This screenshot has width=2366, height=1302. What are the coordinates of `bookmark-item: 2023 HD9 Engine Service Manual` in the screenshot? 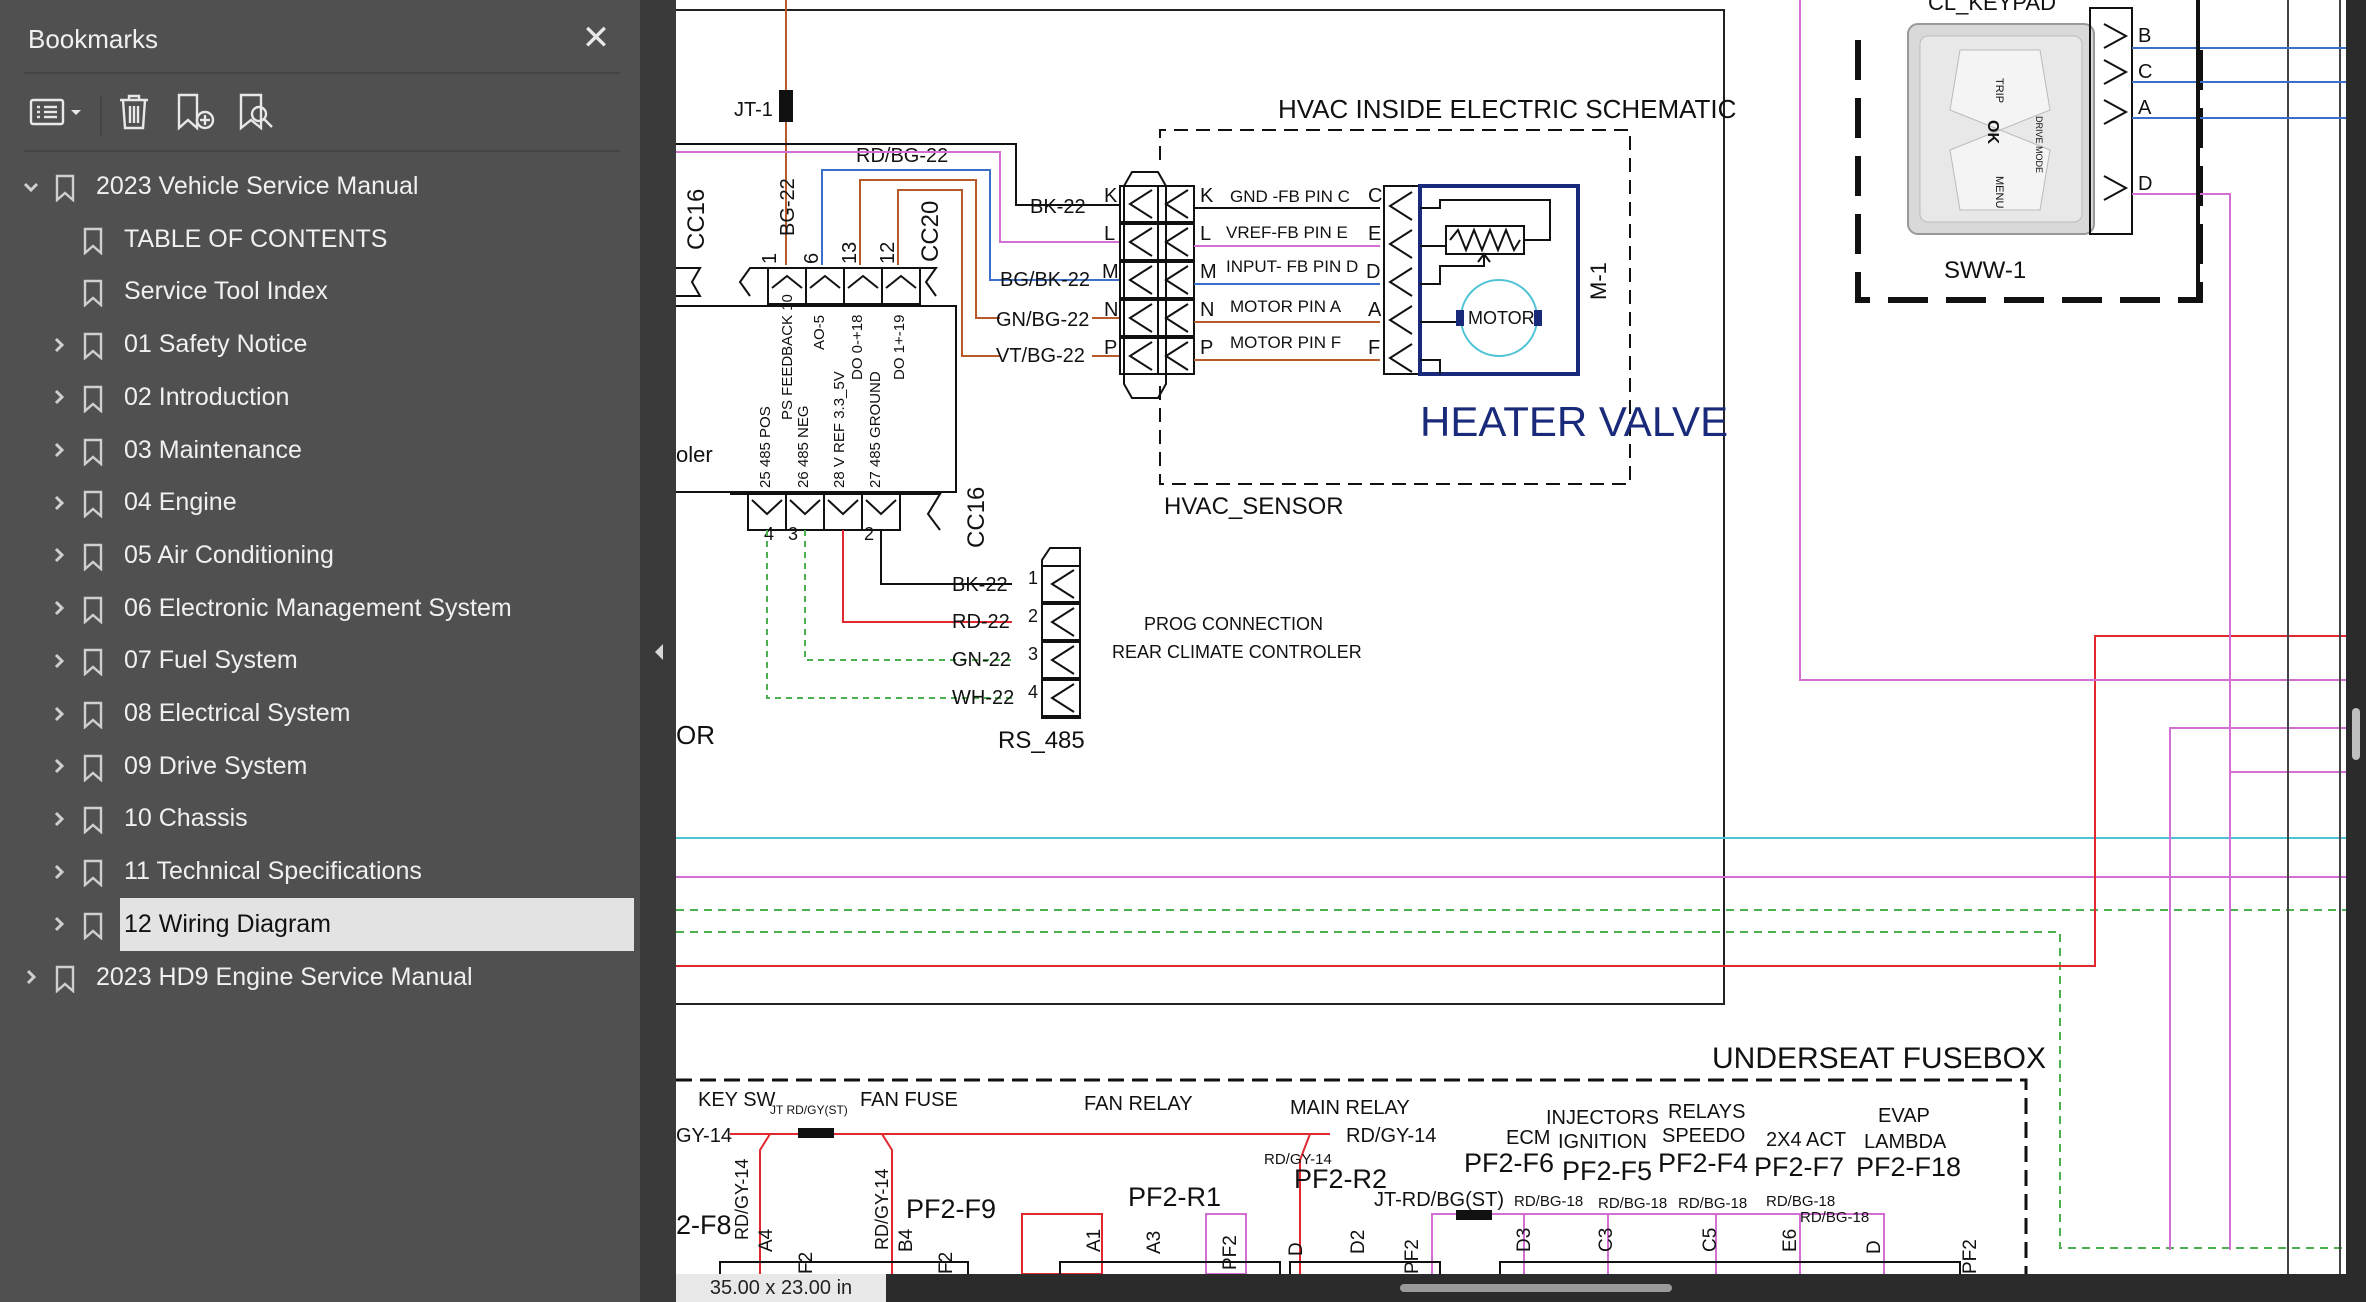 It's located at (320, 977).